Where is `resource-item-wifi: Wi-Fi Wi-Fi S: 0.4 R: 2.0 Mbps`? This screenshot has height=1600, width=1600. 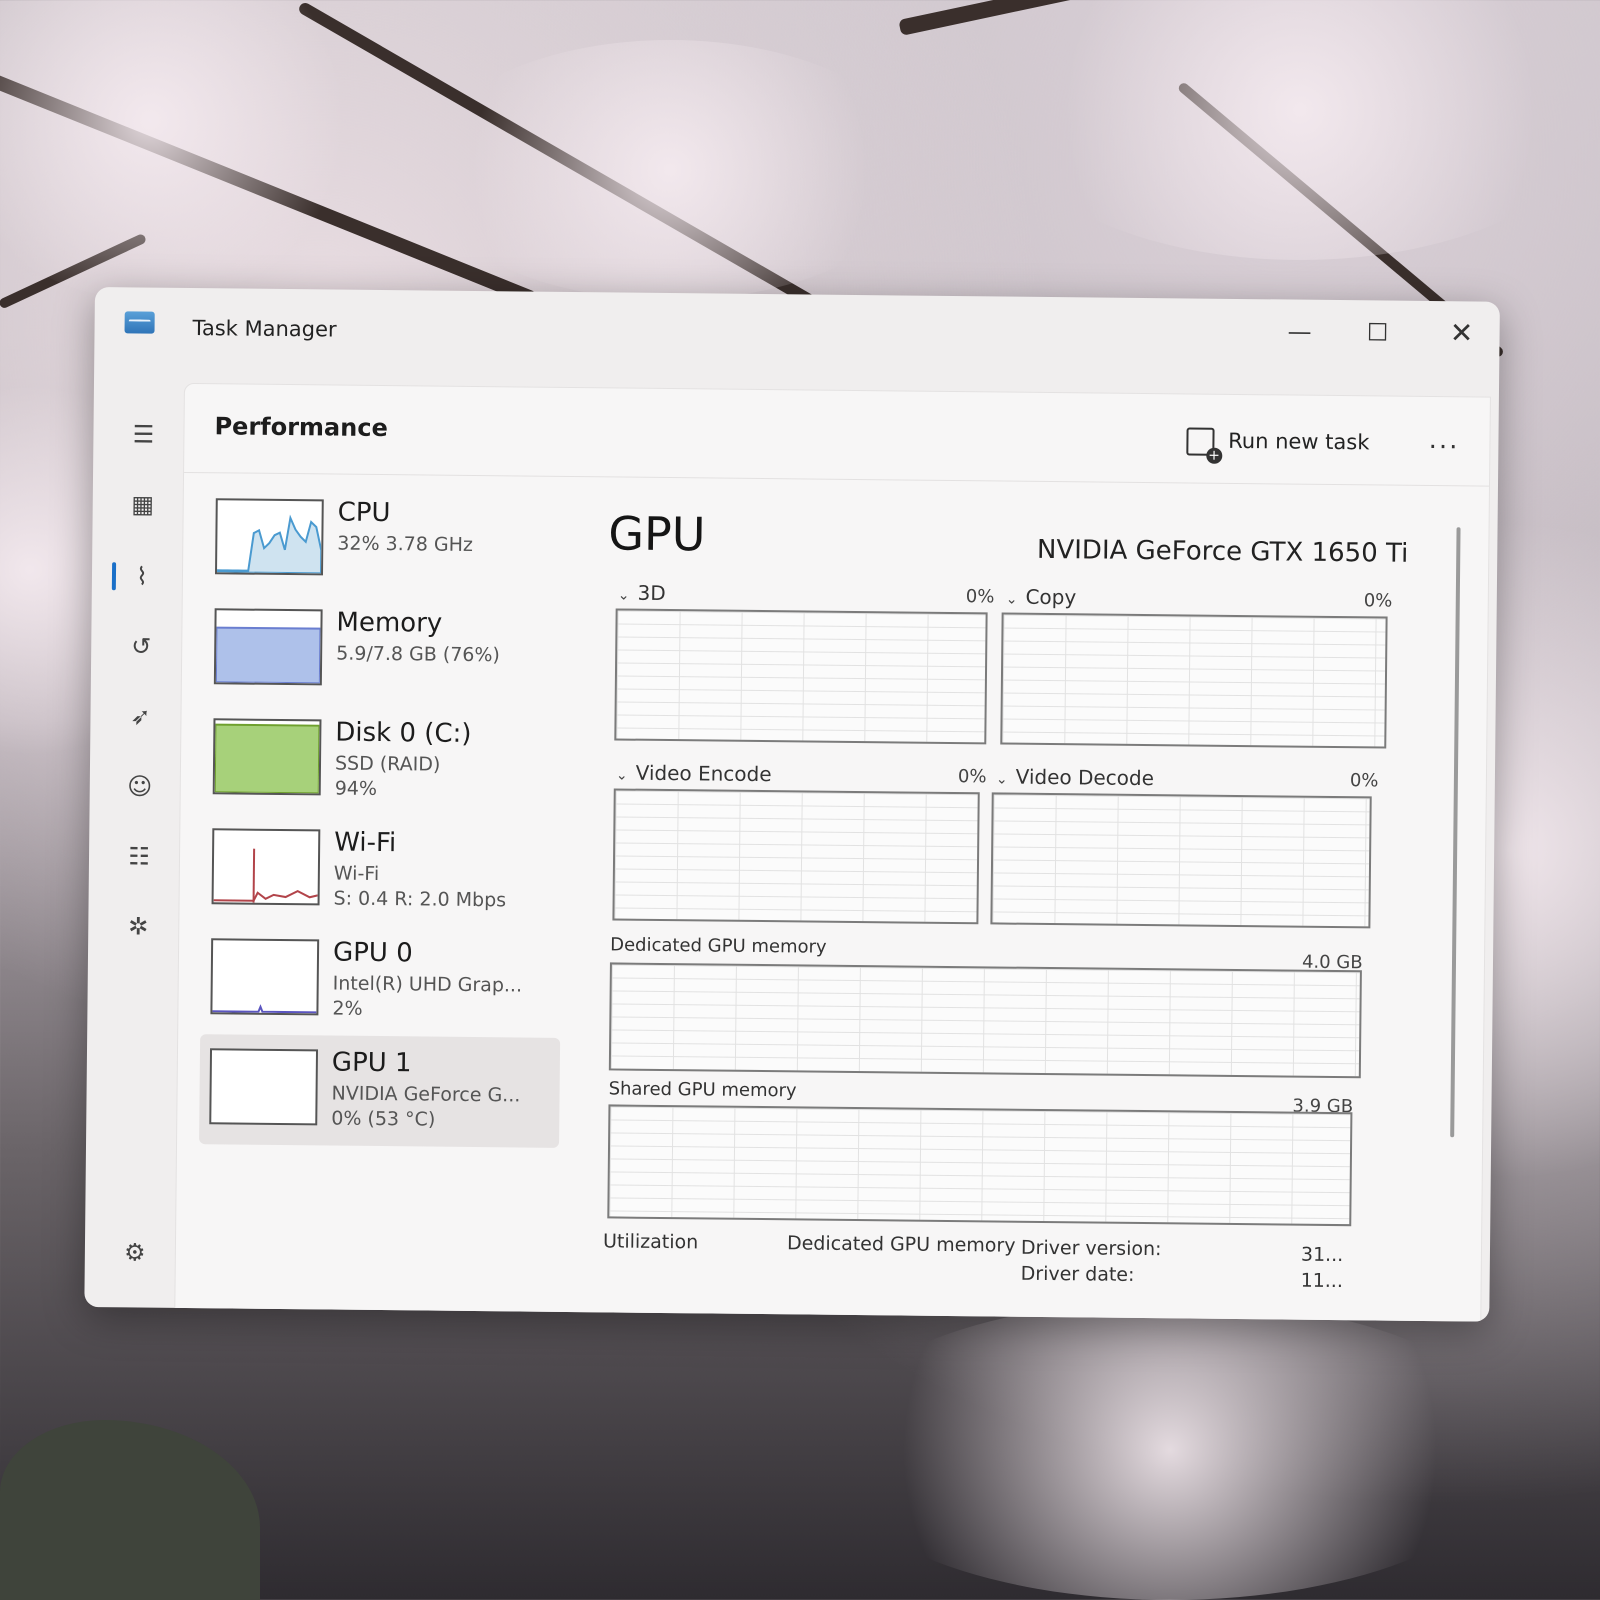
resource-item-wifi: Wi-Fi Wi-Fi S: 0.4 R: 2.0 Mbps is located at coordinates (381, 871).